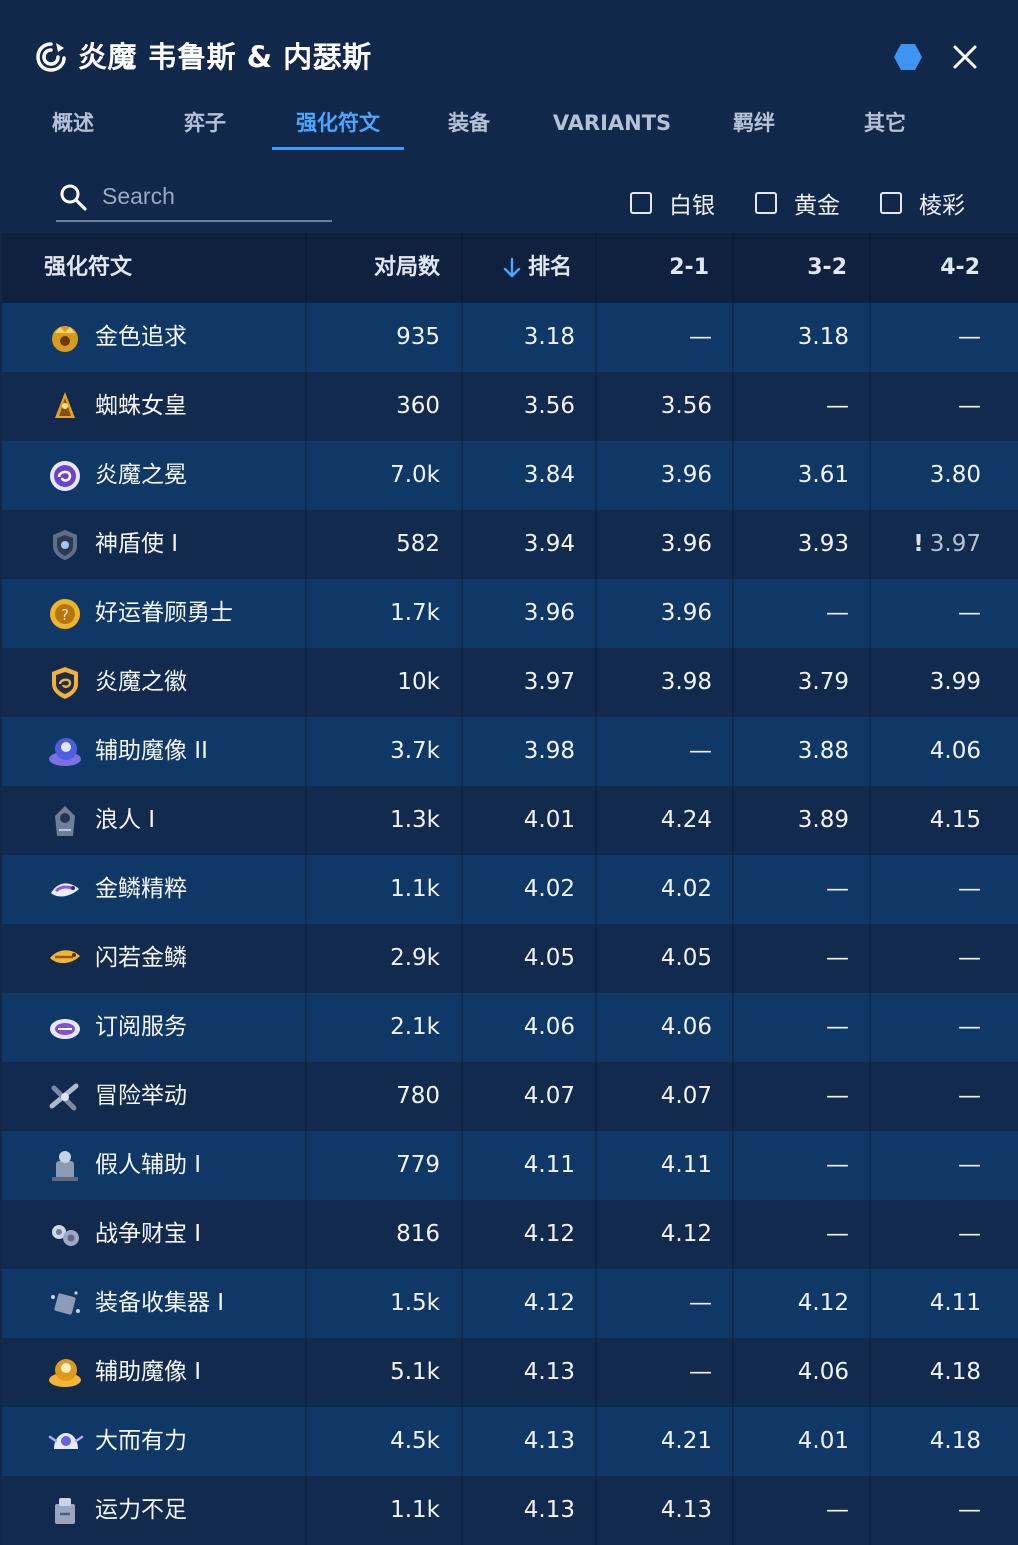  What do you see at coordinates (510, 1441) in the screenshot?
I see `table-row: 大而有力 4.5k 4.13 4.21 4.01 4.18` at bounding box center [510, 1441].